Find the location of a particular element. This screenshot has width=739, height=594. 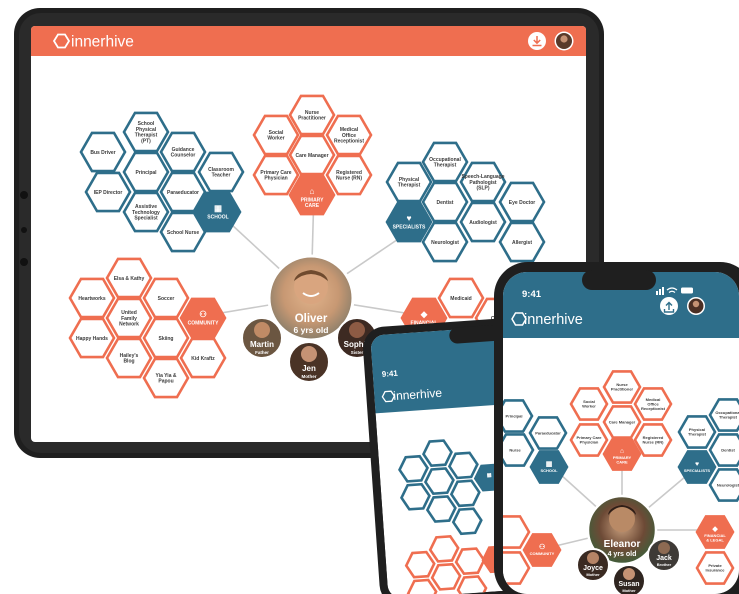

hex-label: Happy Hands is located at coordinates (92, 339).